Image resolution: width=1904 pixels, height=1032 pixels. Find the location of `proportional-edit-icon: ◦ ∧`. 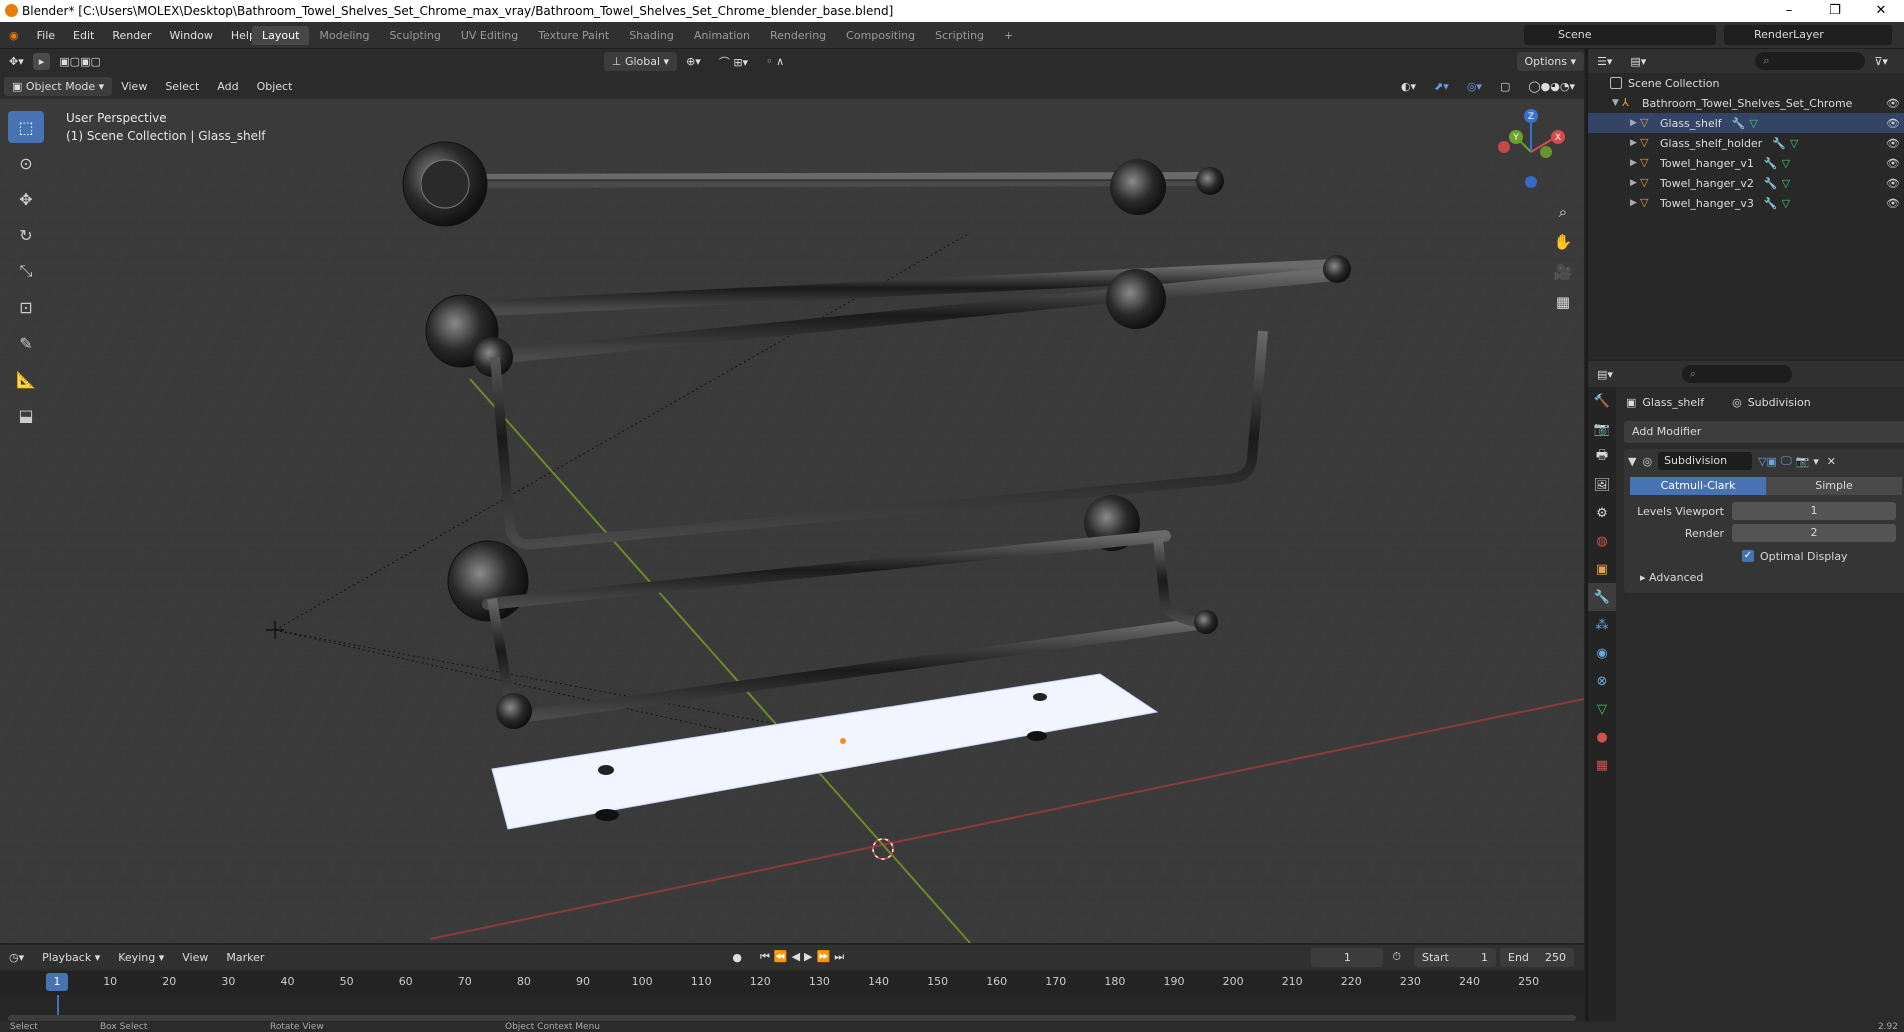

proportional-edit-icon: ◦ ∧ is located at coordinates (775, 61).